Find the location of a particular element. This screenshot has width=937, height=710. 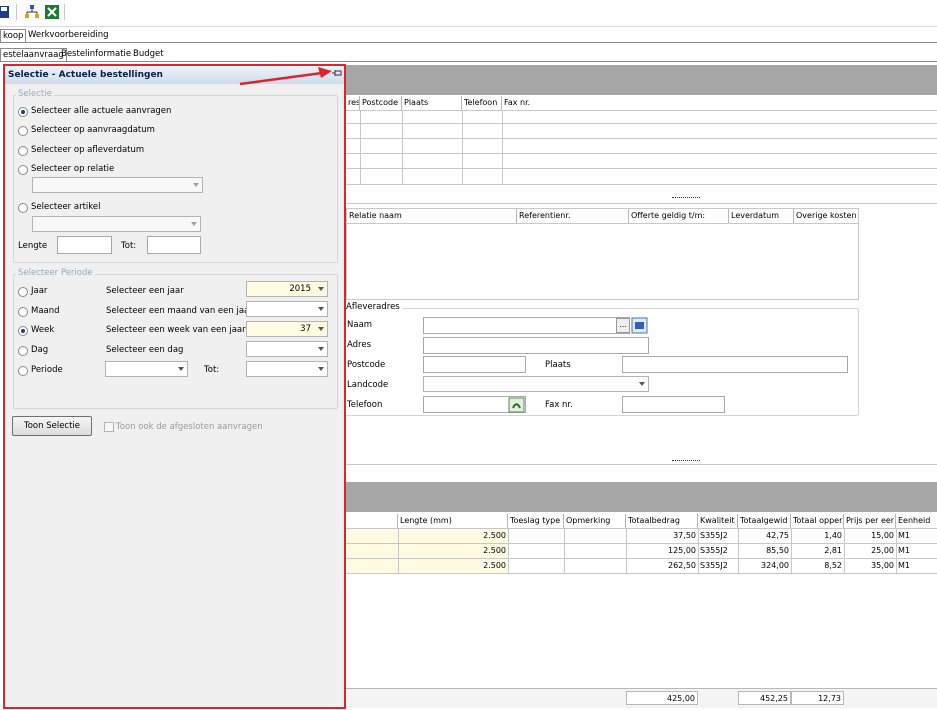

adres-input is located at coordinates (536, 345).